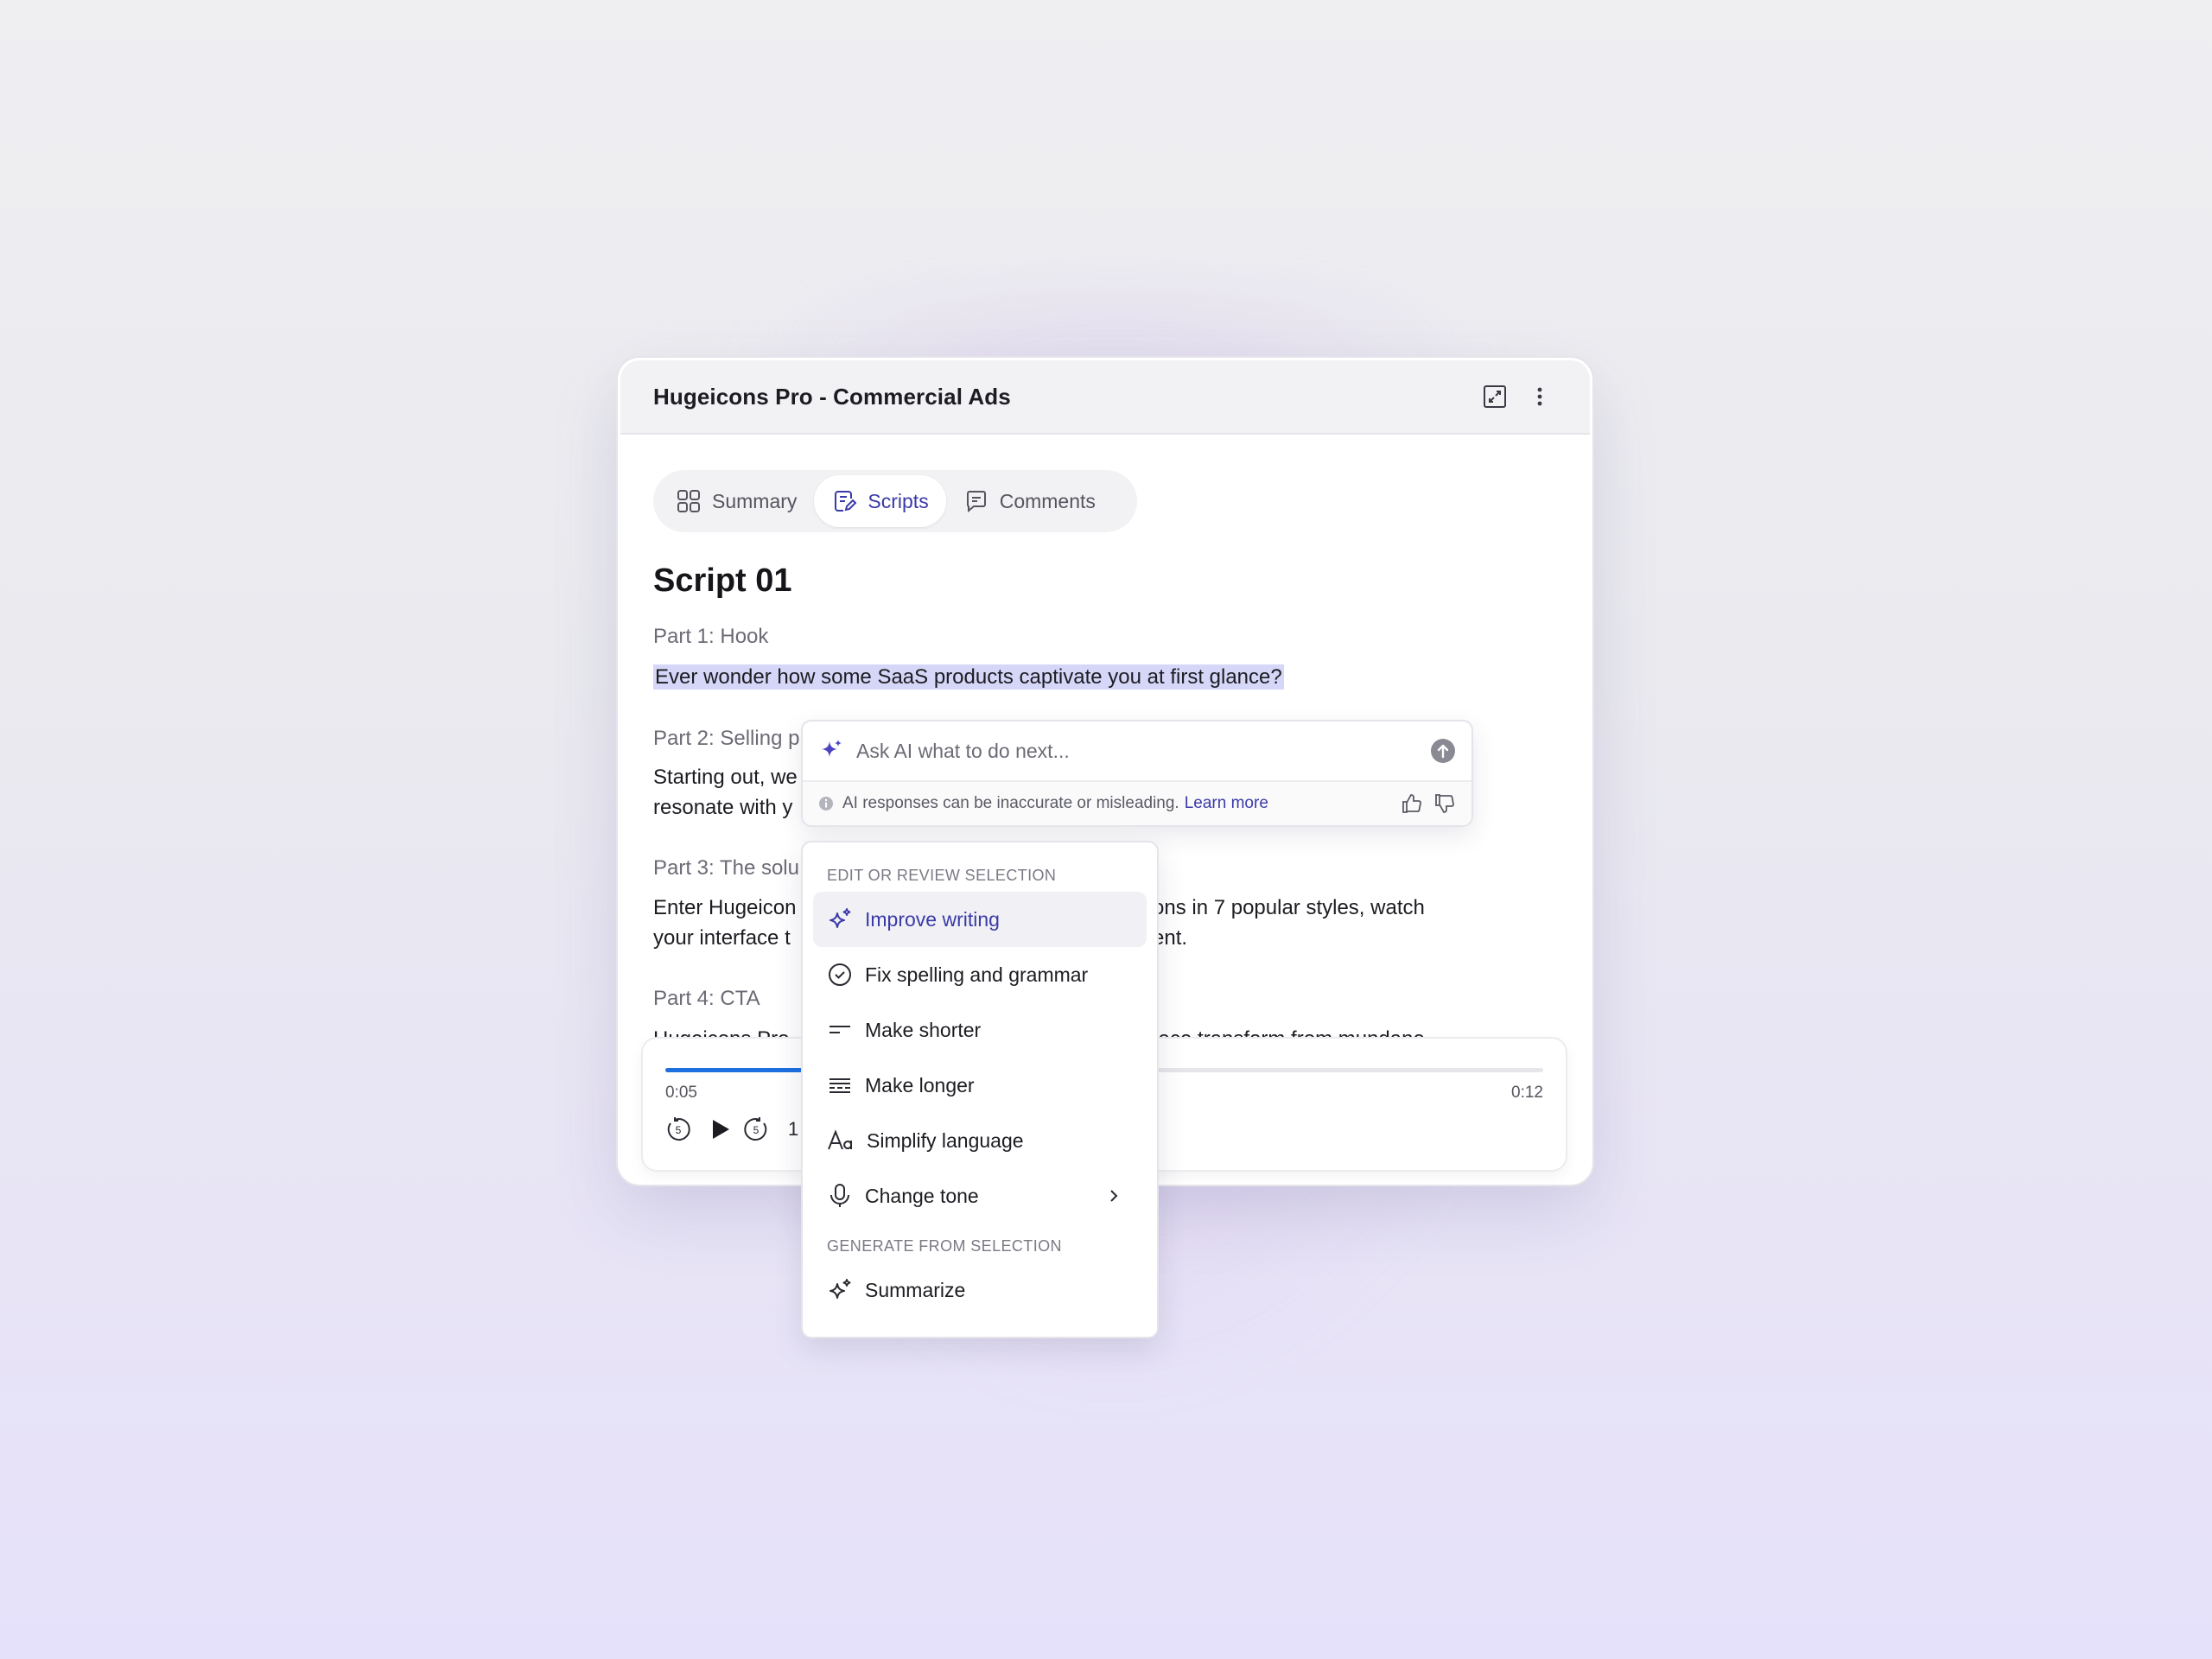 This screenshot has width=2212, height=1659. What do you see at coordinates (980, 1290) in the screenshot?
I see `menu-item-summarize: Summarize` at bounding box center [980, 1290].